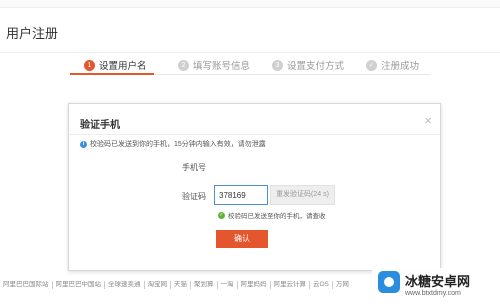 The image size is (500, 307). What do you see at coordinates (277, 216) in the screenshot?
I see `code-sent-text: 校验码已发送至你的手机，请查收` at bounding box center [277, 216].